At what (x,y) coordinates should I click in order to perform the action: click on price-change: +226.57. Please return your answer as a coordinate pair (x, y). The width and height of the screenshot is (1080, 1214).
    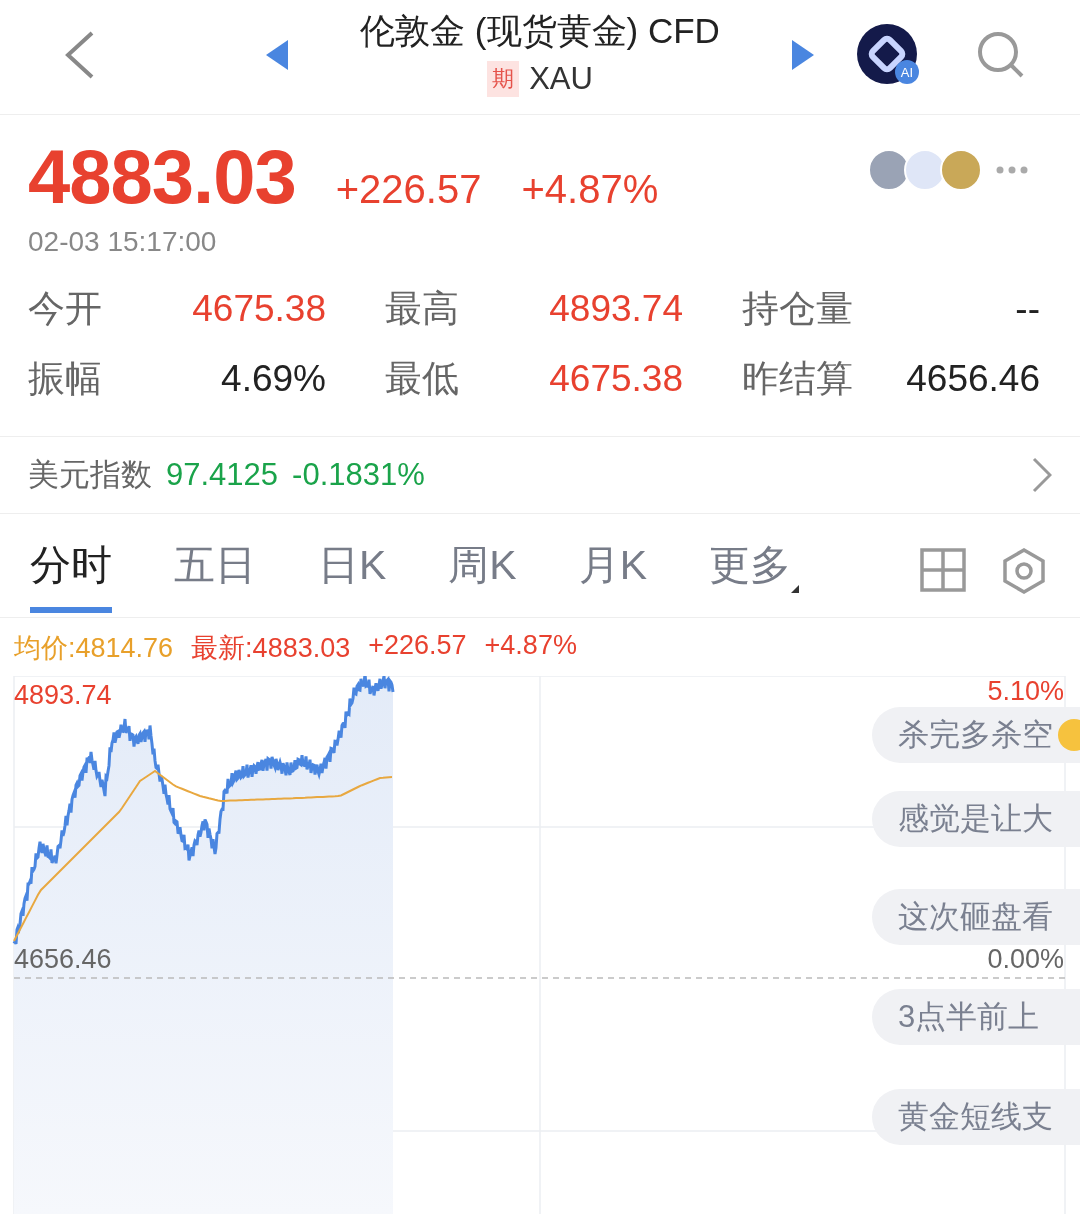
    Looking at the image, I should click on (408, 189).